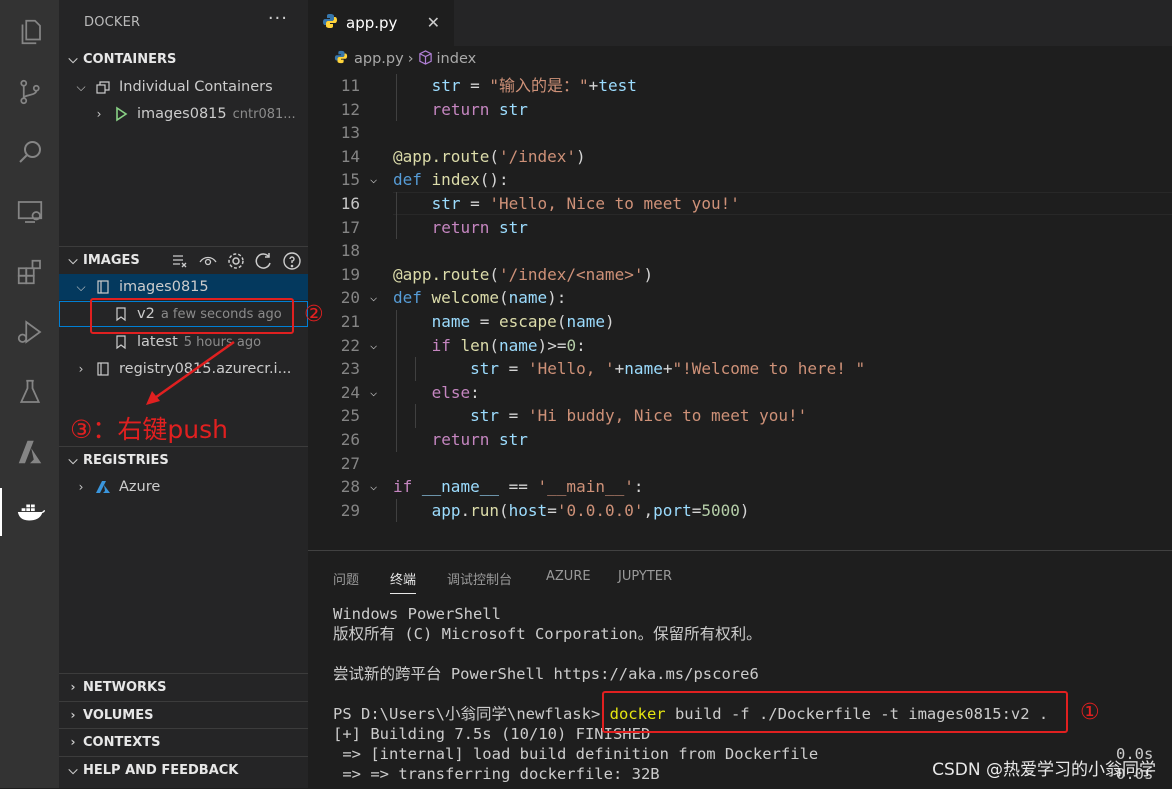  I want to click on watermark: CSDN @热爱学习的小翁同学, so click(1044, 770).